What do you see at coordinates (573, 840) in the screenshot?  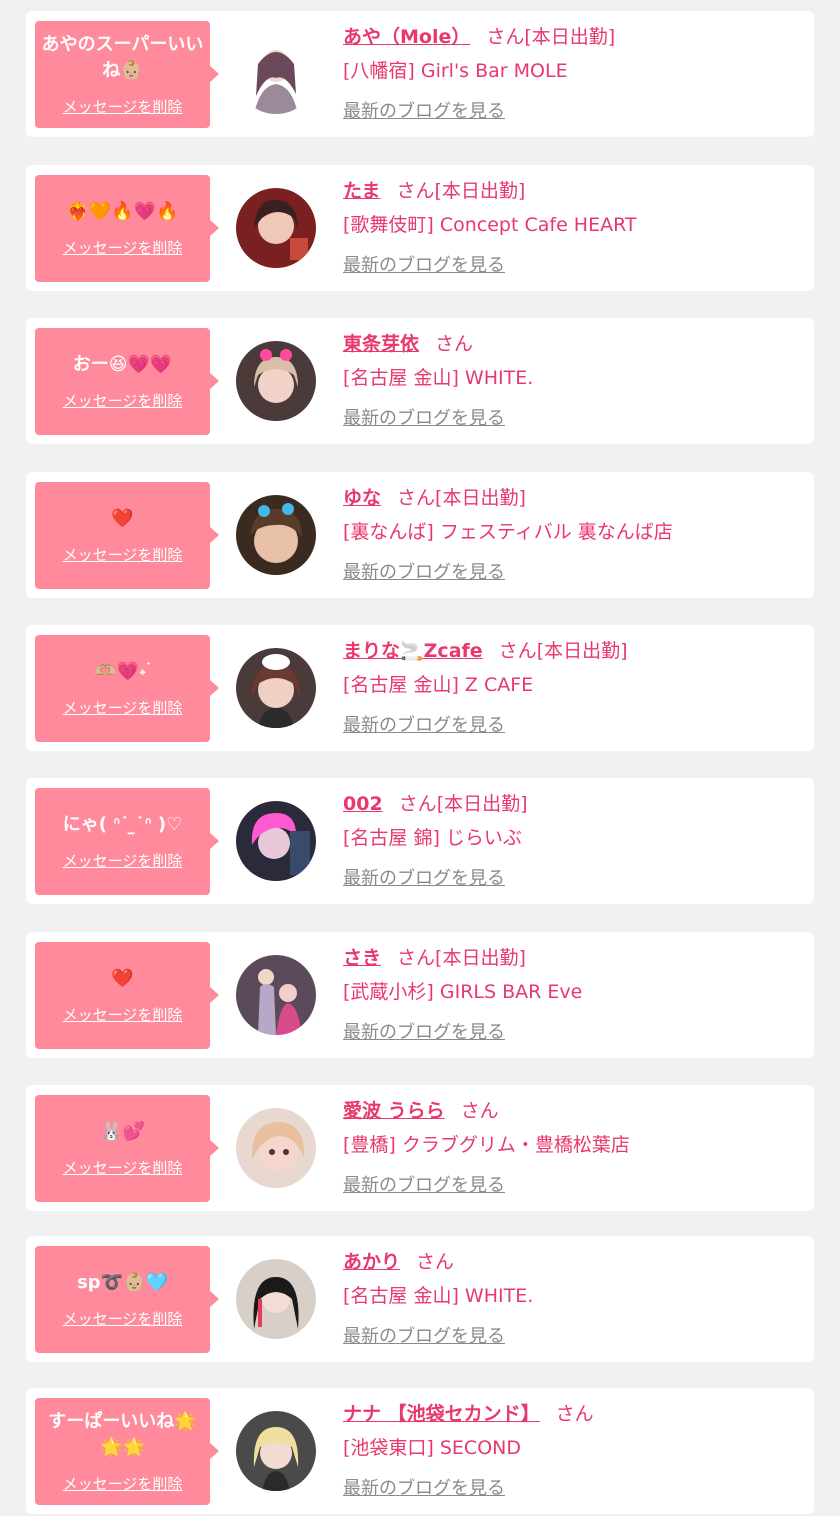 I see `cast-info: 002 さん[本日出勤] [名古屋 錦] じらいぶ 最新のブログを見る` at bounding box center [573, 840].